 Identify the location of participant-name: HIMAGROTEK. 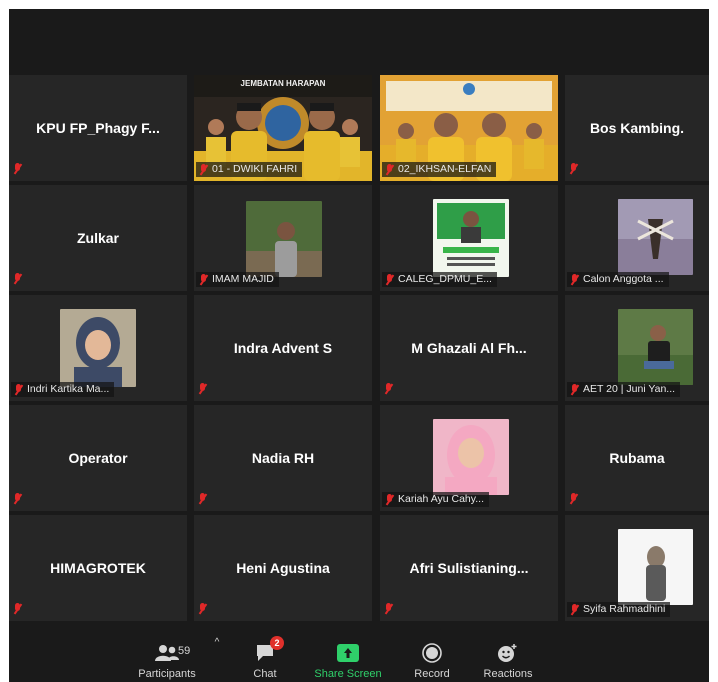
(98, 568).